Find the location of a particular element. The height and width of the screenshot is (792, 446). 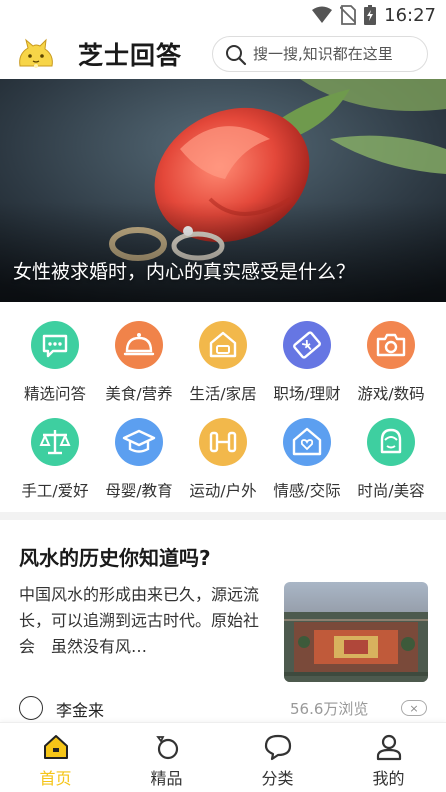

tab-label: 分类 is located at coordinates (277, 778).